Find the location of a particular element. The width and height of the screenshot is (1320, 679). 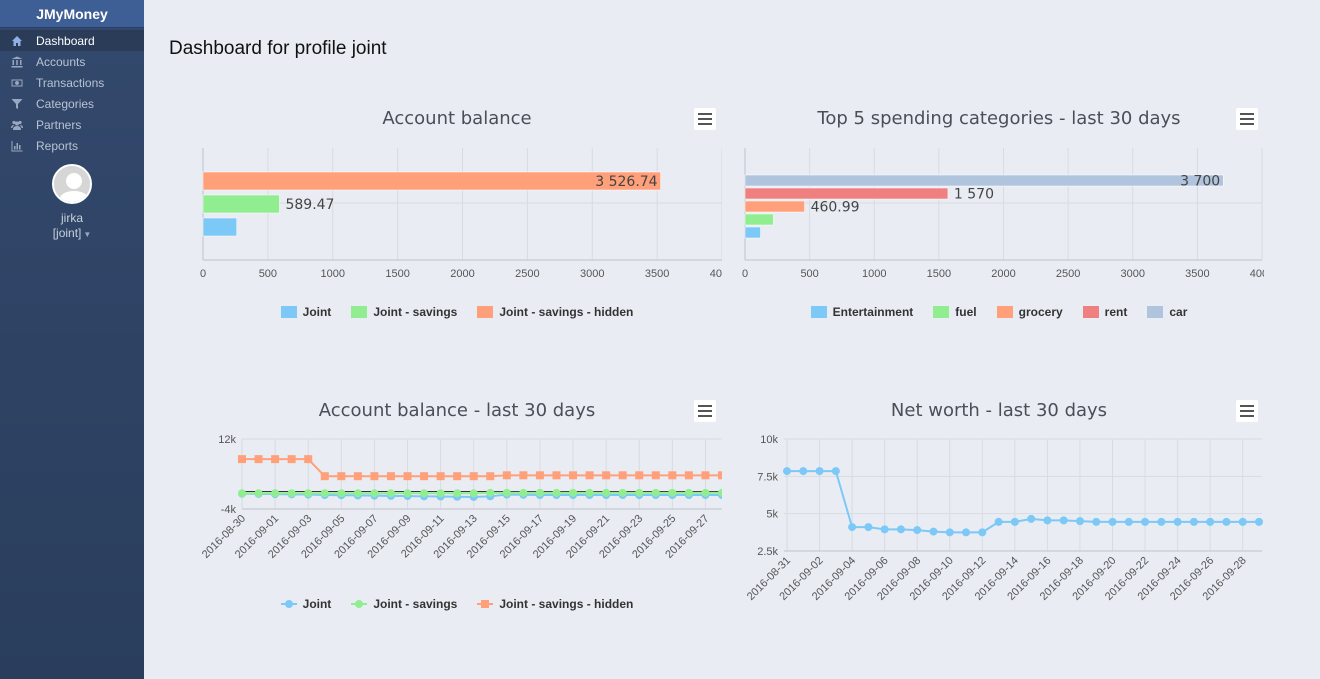

chart-title: Net worth - last 30 days is located at coordinates (999, 410).